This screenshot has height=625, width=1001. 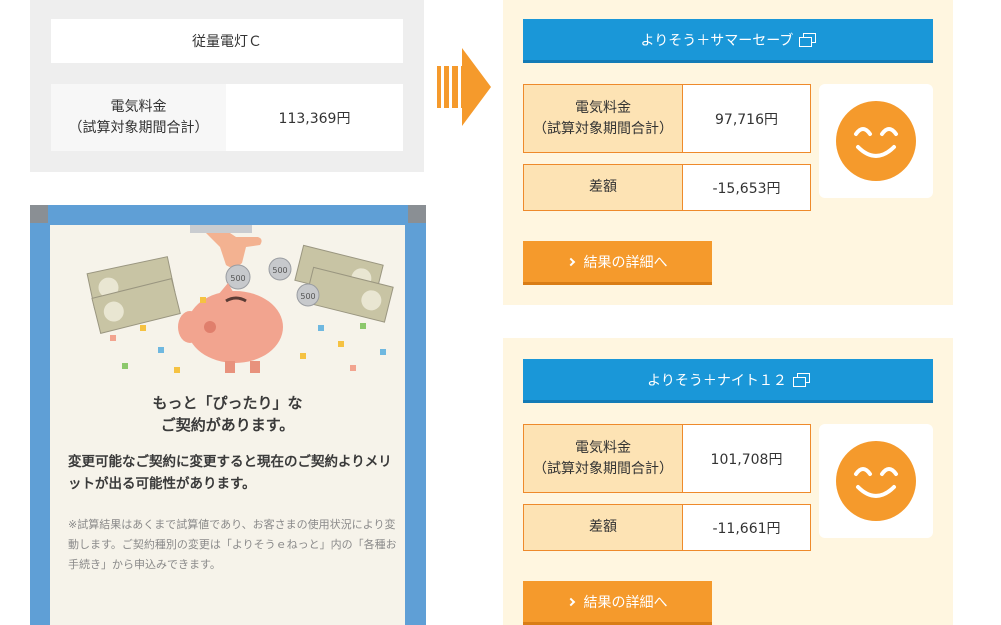 What do you see at coordinates (227, 41) in the screenshot?
I see `current-plan-name: 従量電灯Ｃ` at bounding box center [227, 41].